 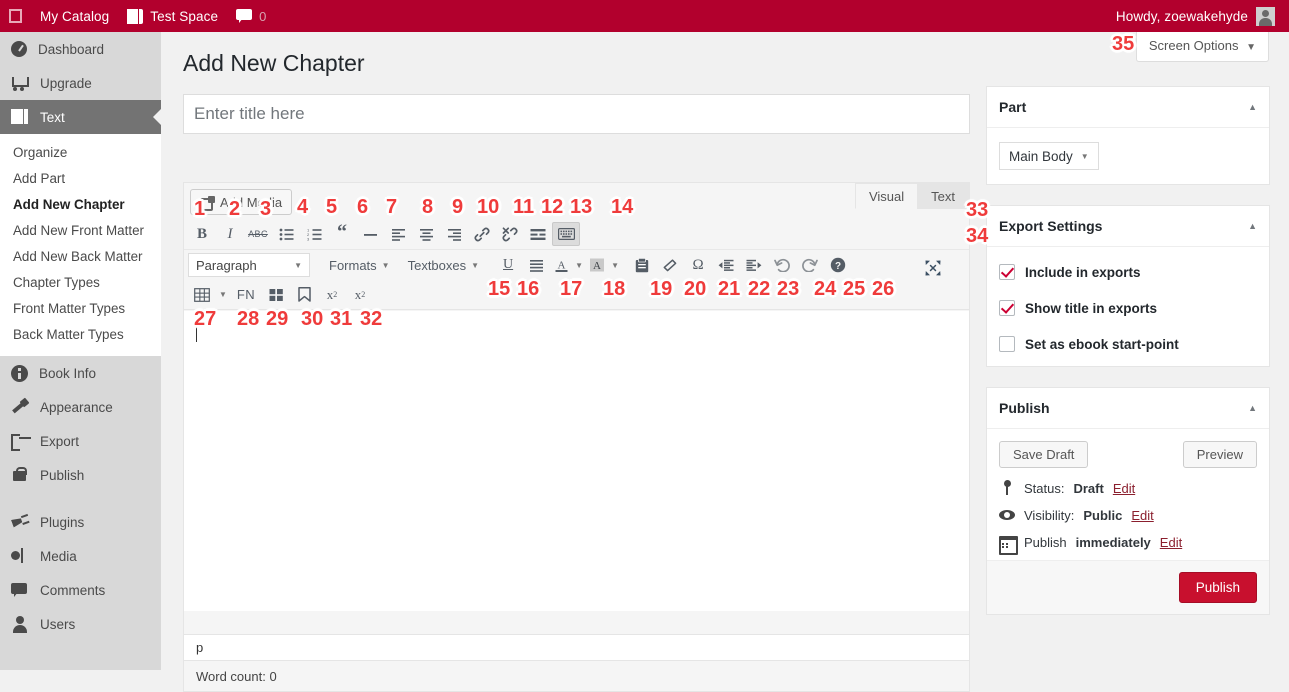 I want to click on ebook-start-point-row: Set as ebook start-point, so click(x=1128, y=344).